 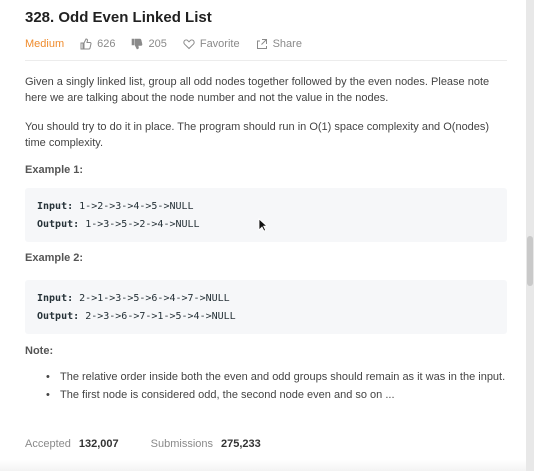 What do you see at coordinates (54, 258) in the screenshot?
I see `example-2-title: Example 2:` at bounding box center [54, 258].